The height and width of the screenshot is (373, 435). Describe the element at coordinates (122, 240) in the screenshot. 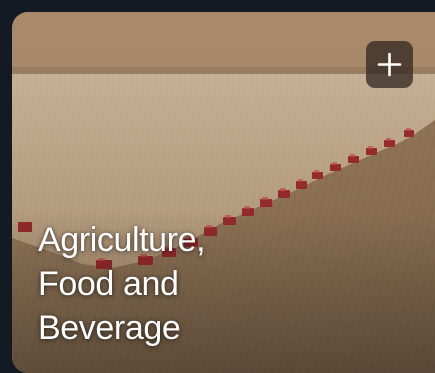

I see `card-title-line-1: Agriculture,` at that location.